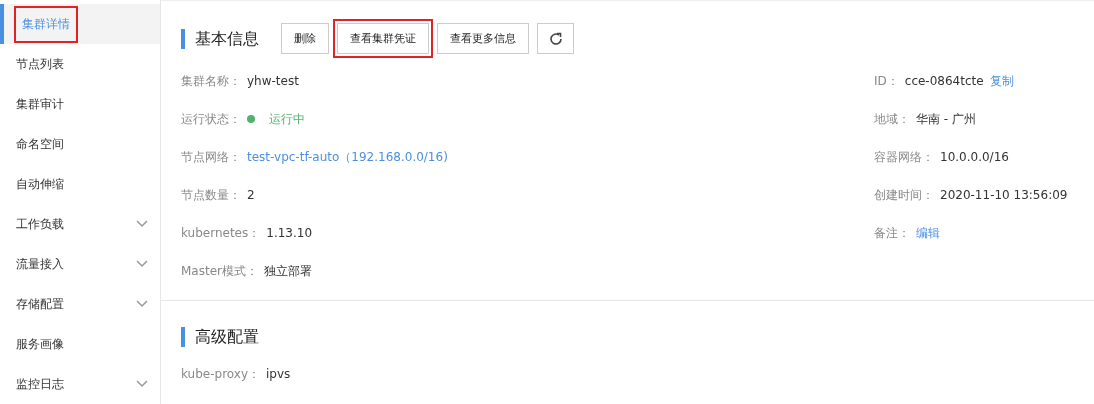  What do you see at coordinates (220, 374) in the screenshot?
I see `field-label: kube-proxy：` at bounding box center [220, 374].